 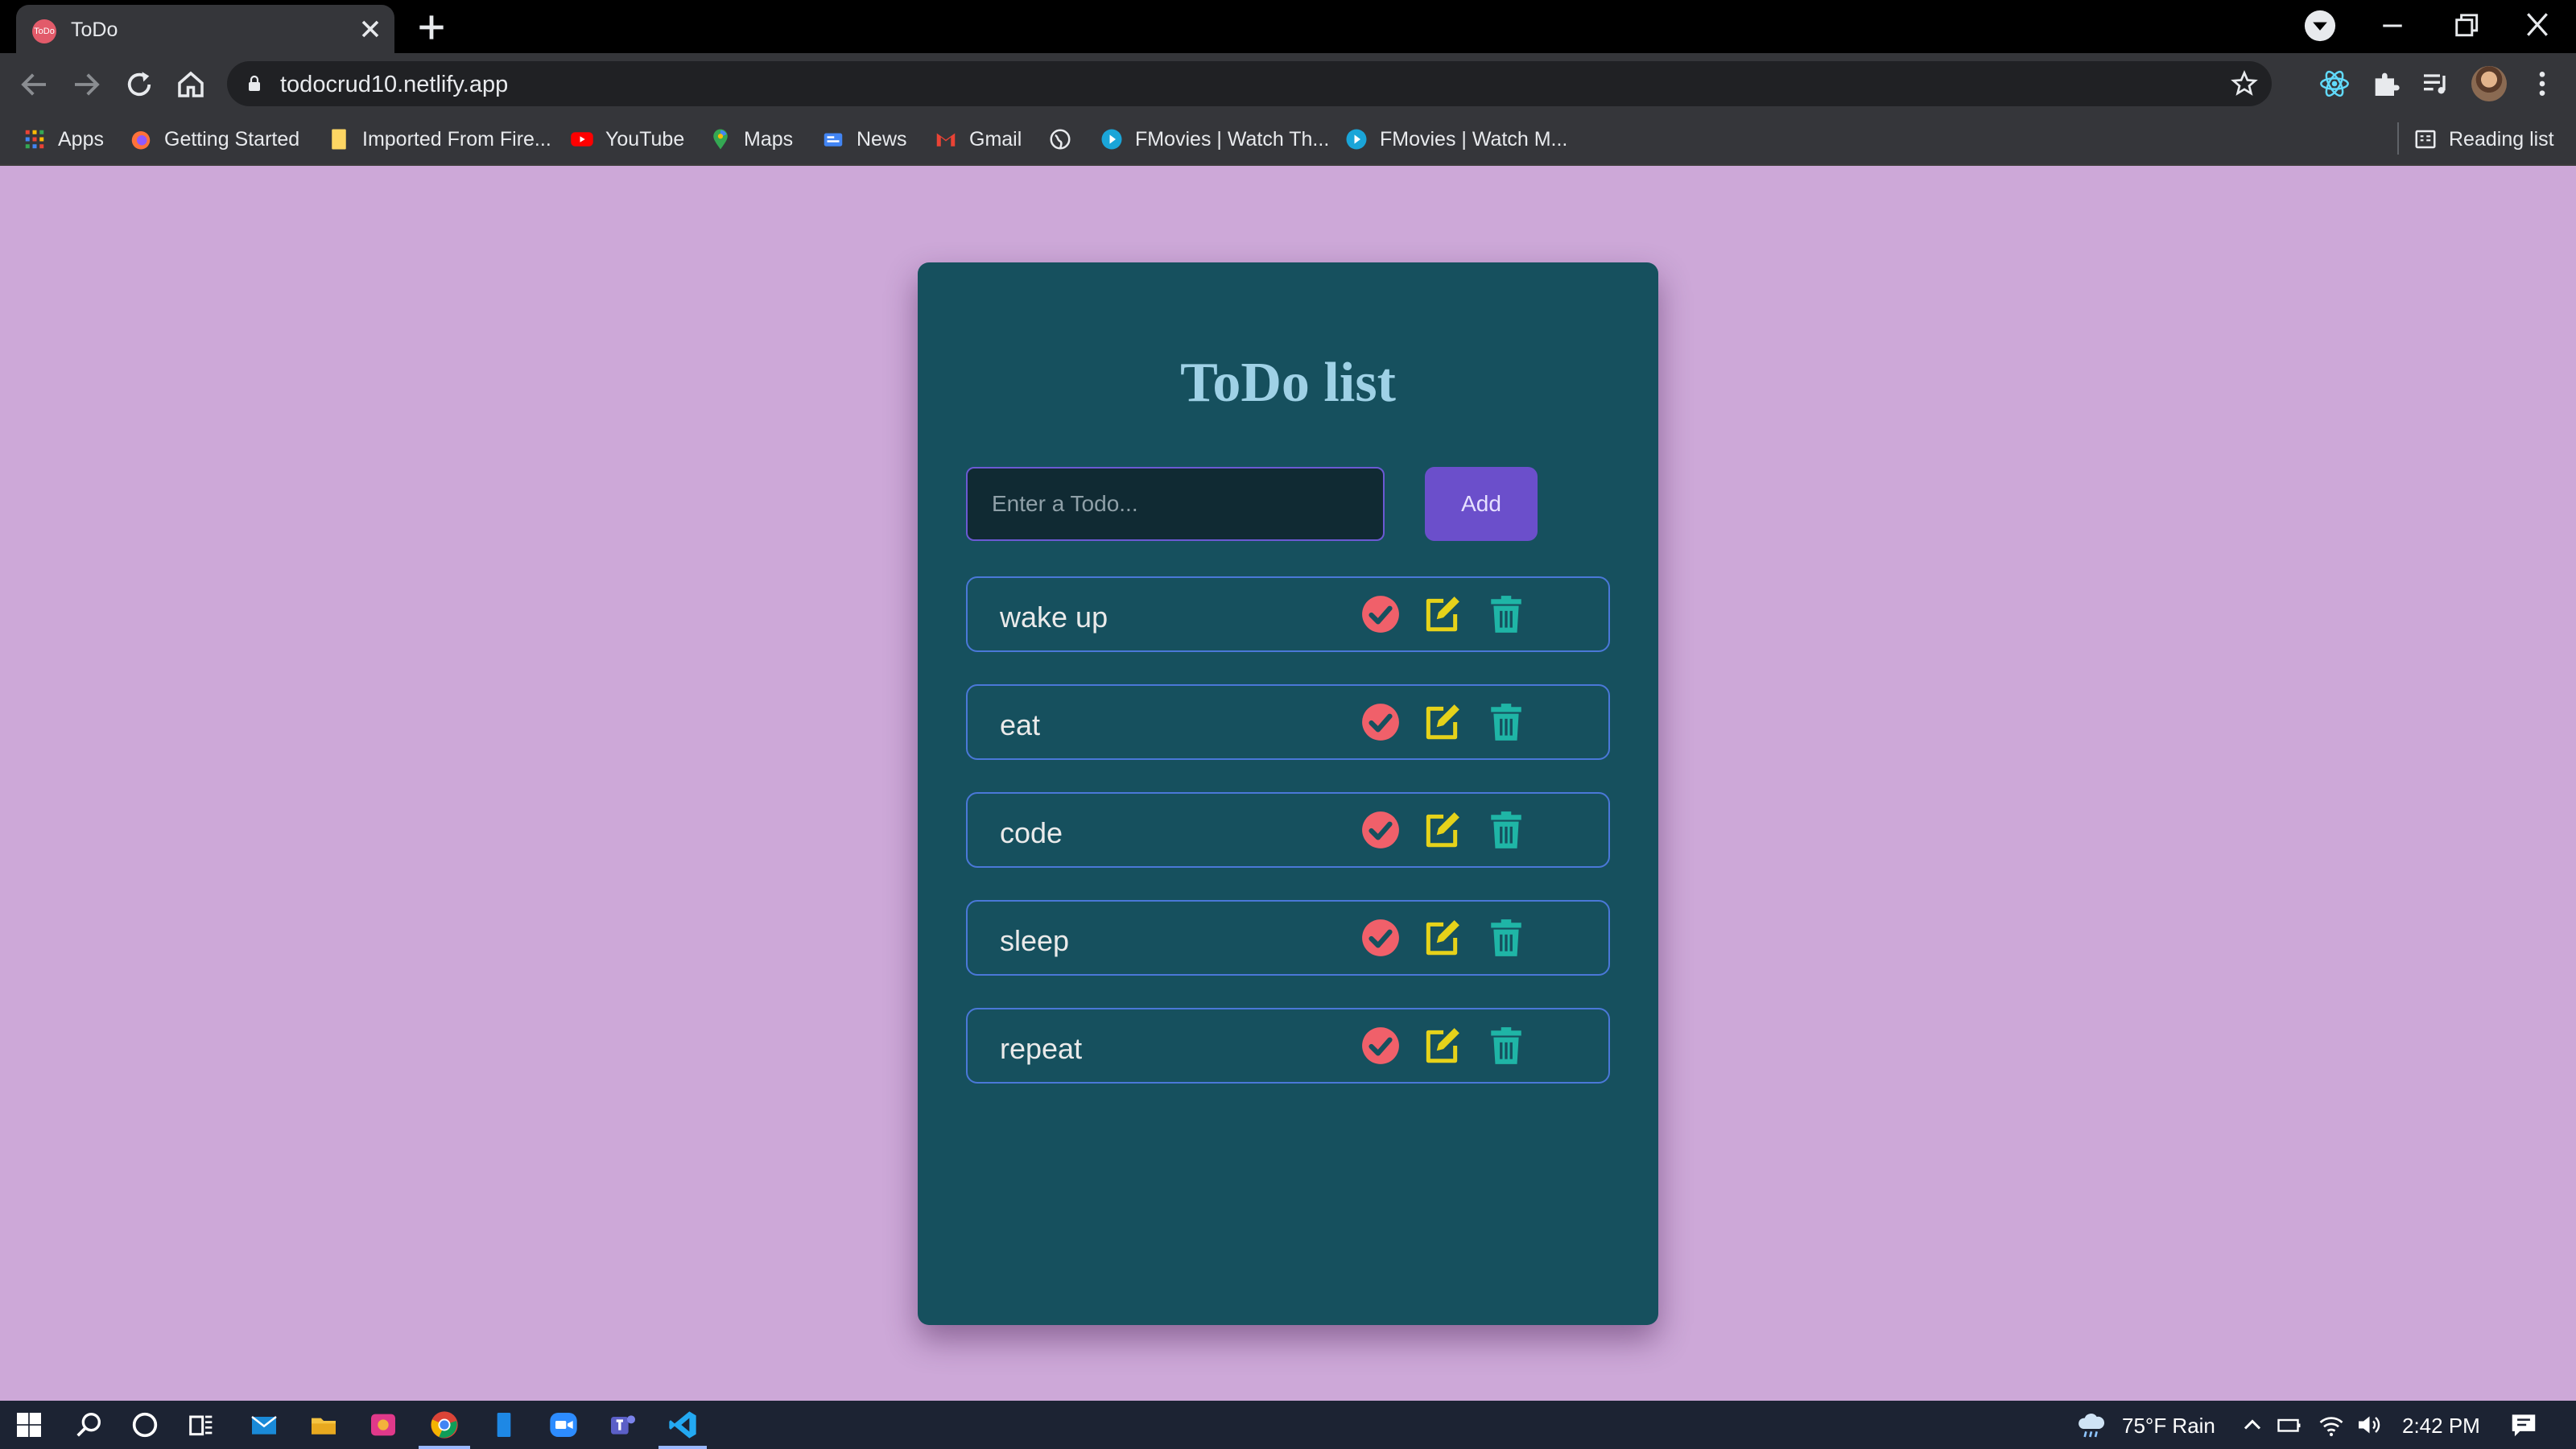 I want to click on address-bar: todocrud10.netlify.app, so click(x=1249, y=83).